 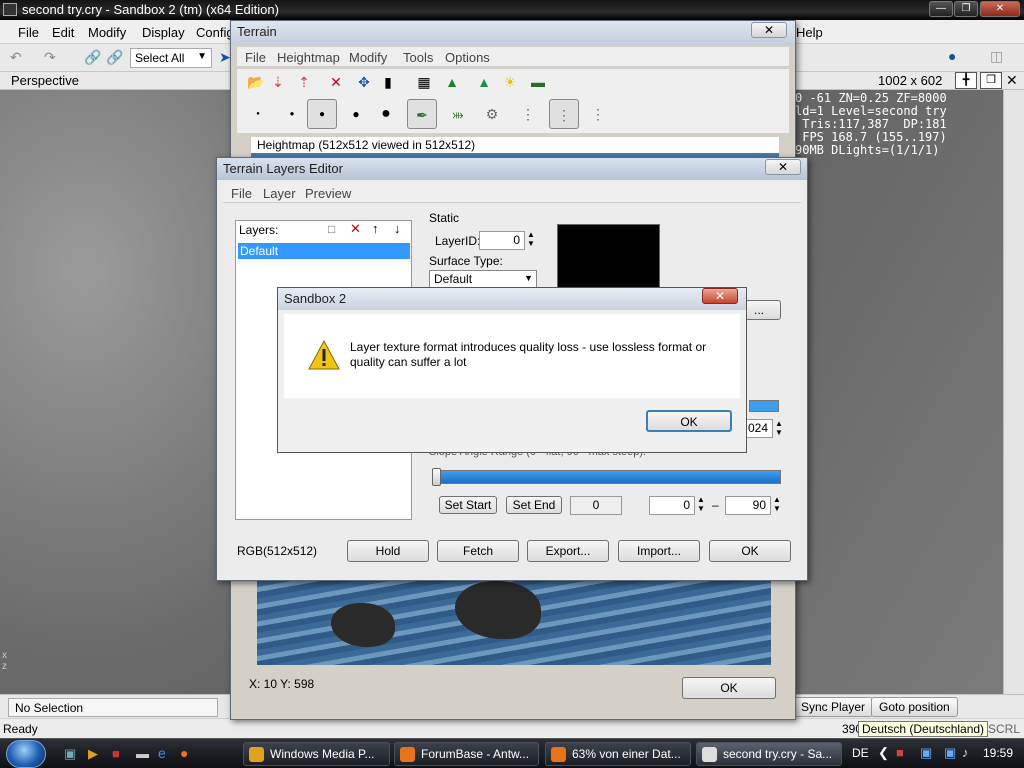 What do you see at coordinates (860, 753) in the screenshot?
I see `language-indicator: DE` at bounding box center [860, 753].